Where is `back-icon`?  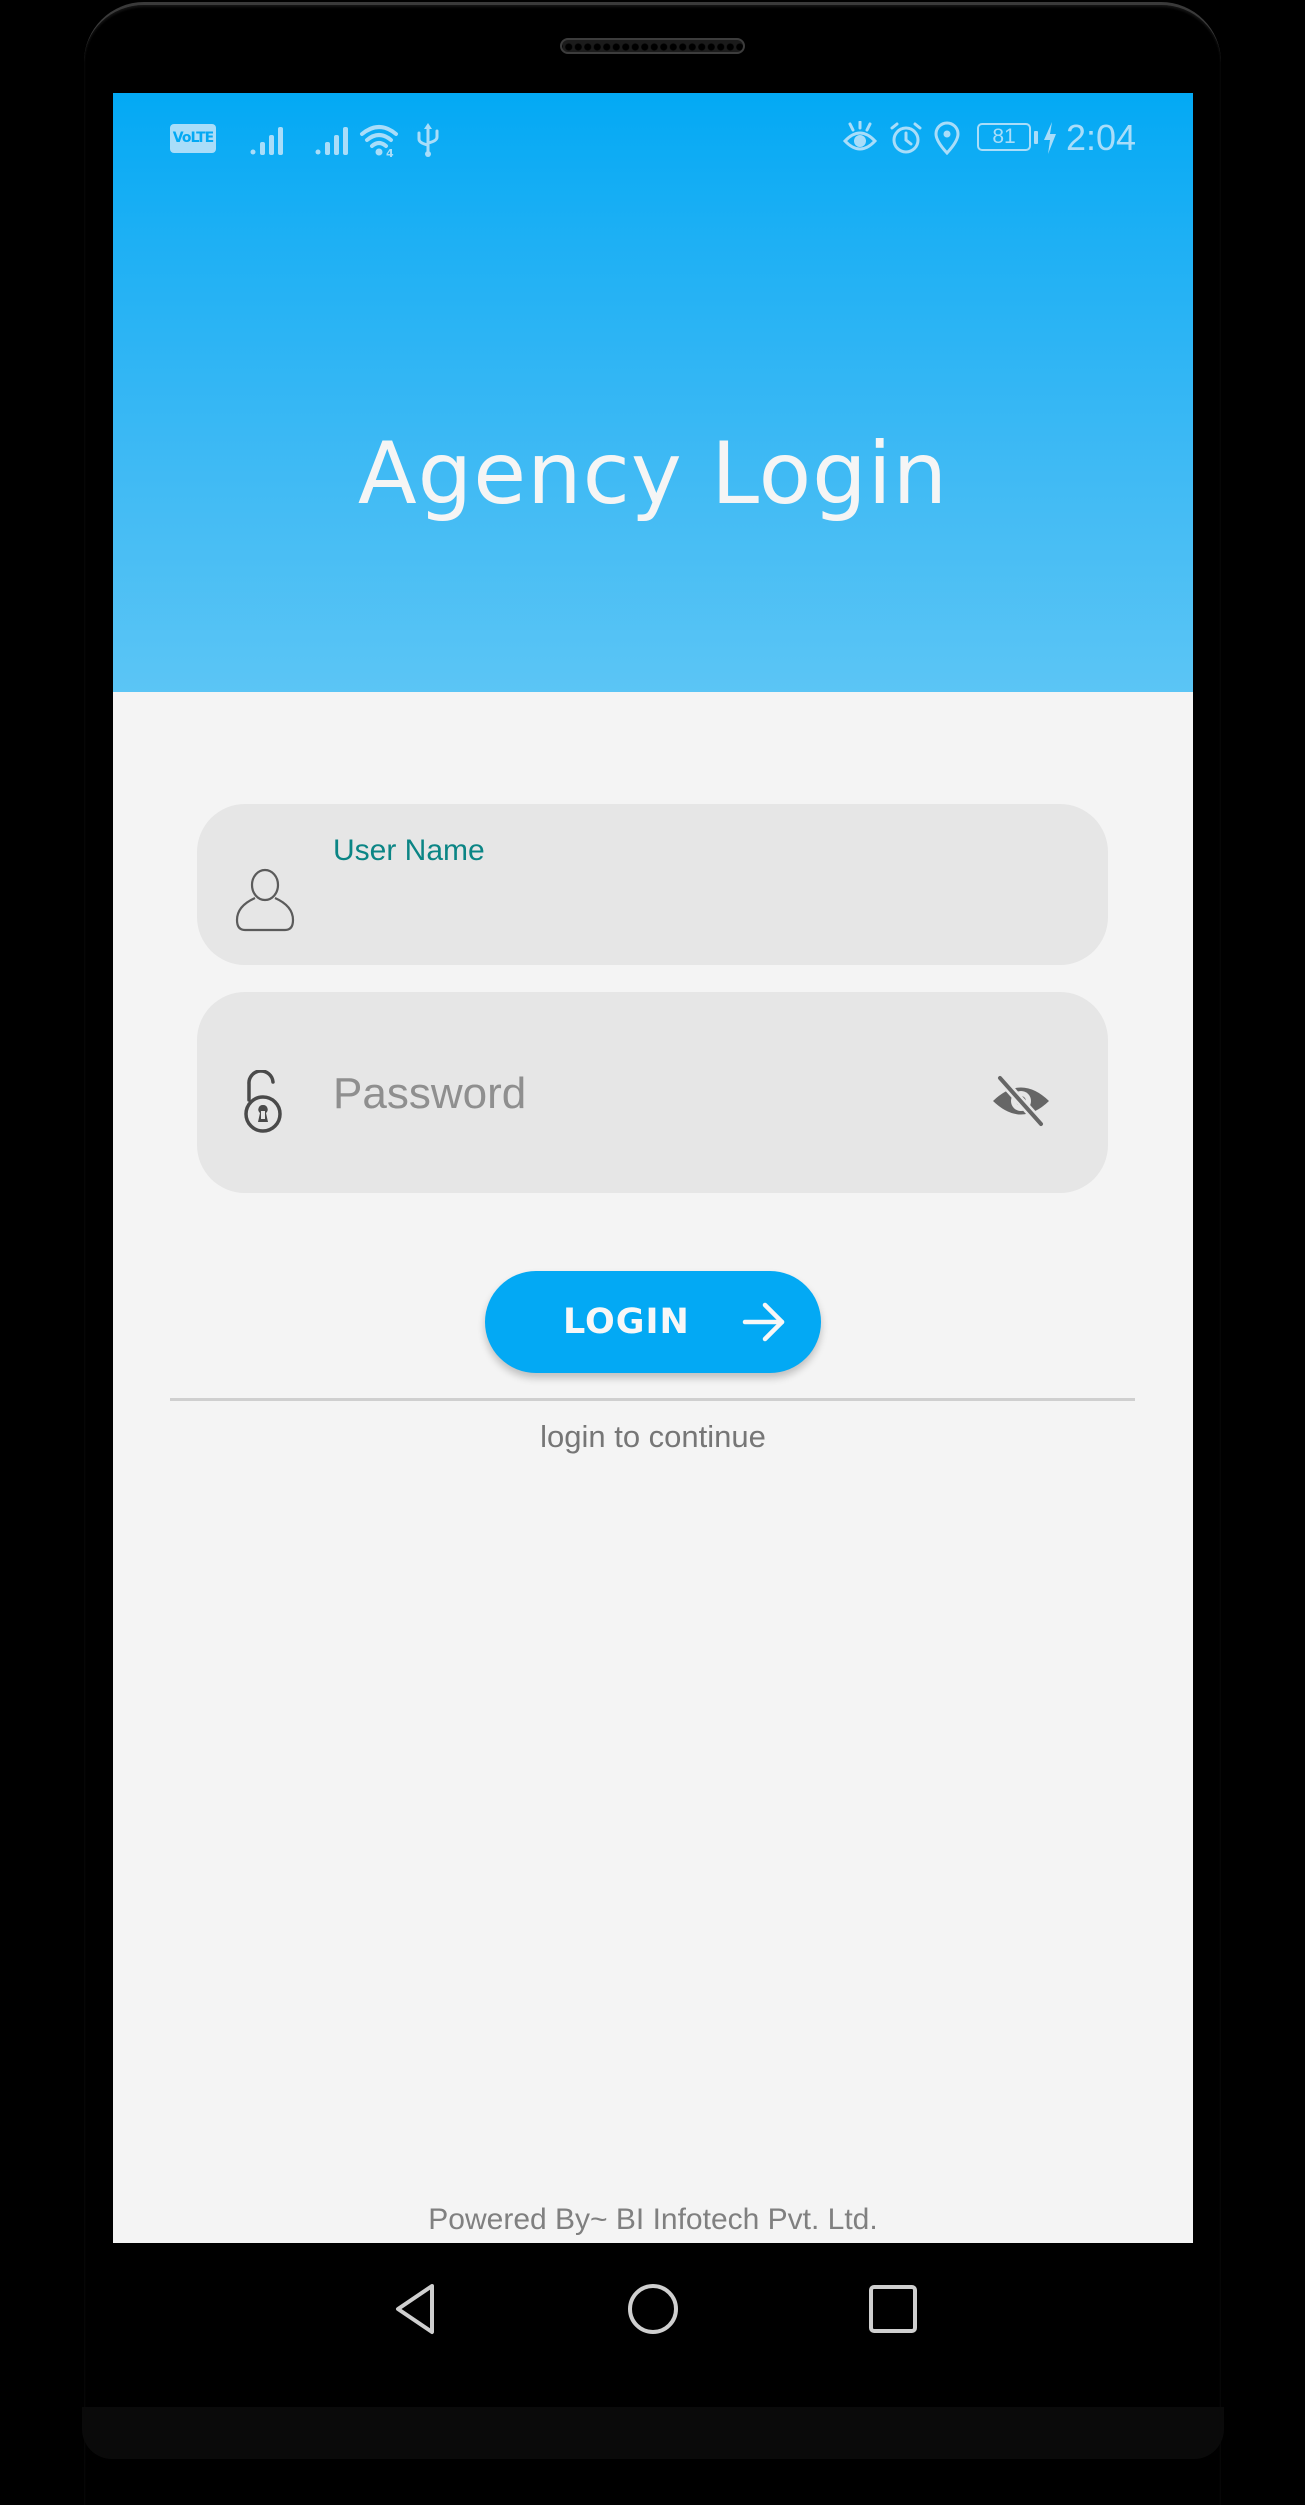
back-icon is located at coordinates (417, 2309).